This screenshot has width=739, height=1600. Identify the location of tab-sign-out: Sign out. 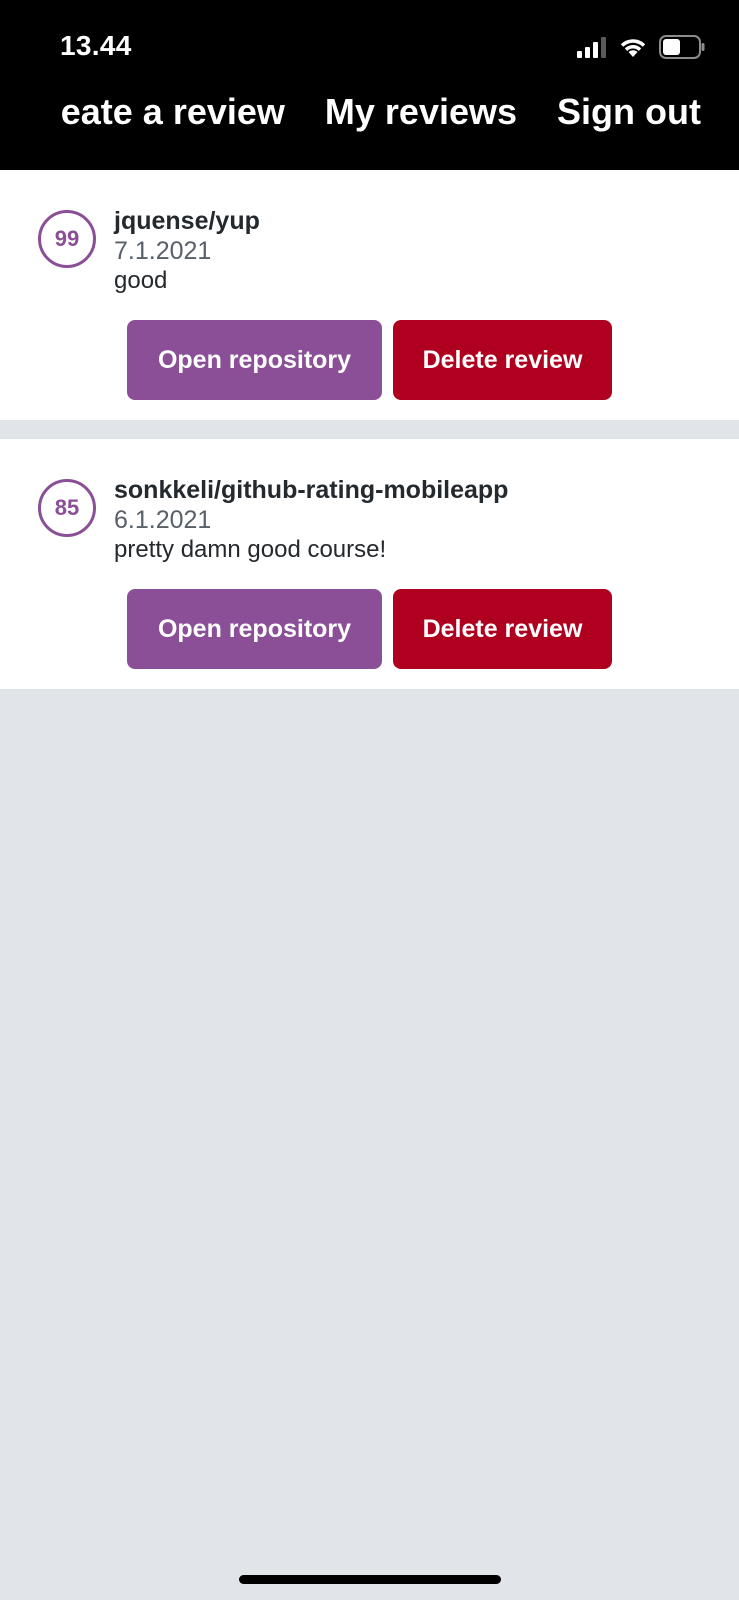
(629, 112).